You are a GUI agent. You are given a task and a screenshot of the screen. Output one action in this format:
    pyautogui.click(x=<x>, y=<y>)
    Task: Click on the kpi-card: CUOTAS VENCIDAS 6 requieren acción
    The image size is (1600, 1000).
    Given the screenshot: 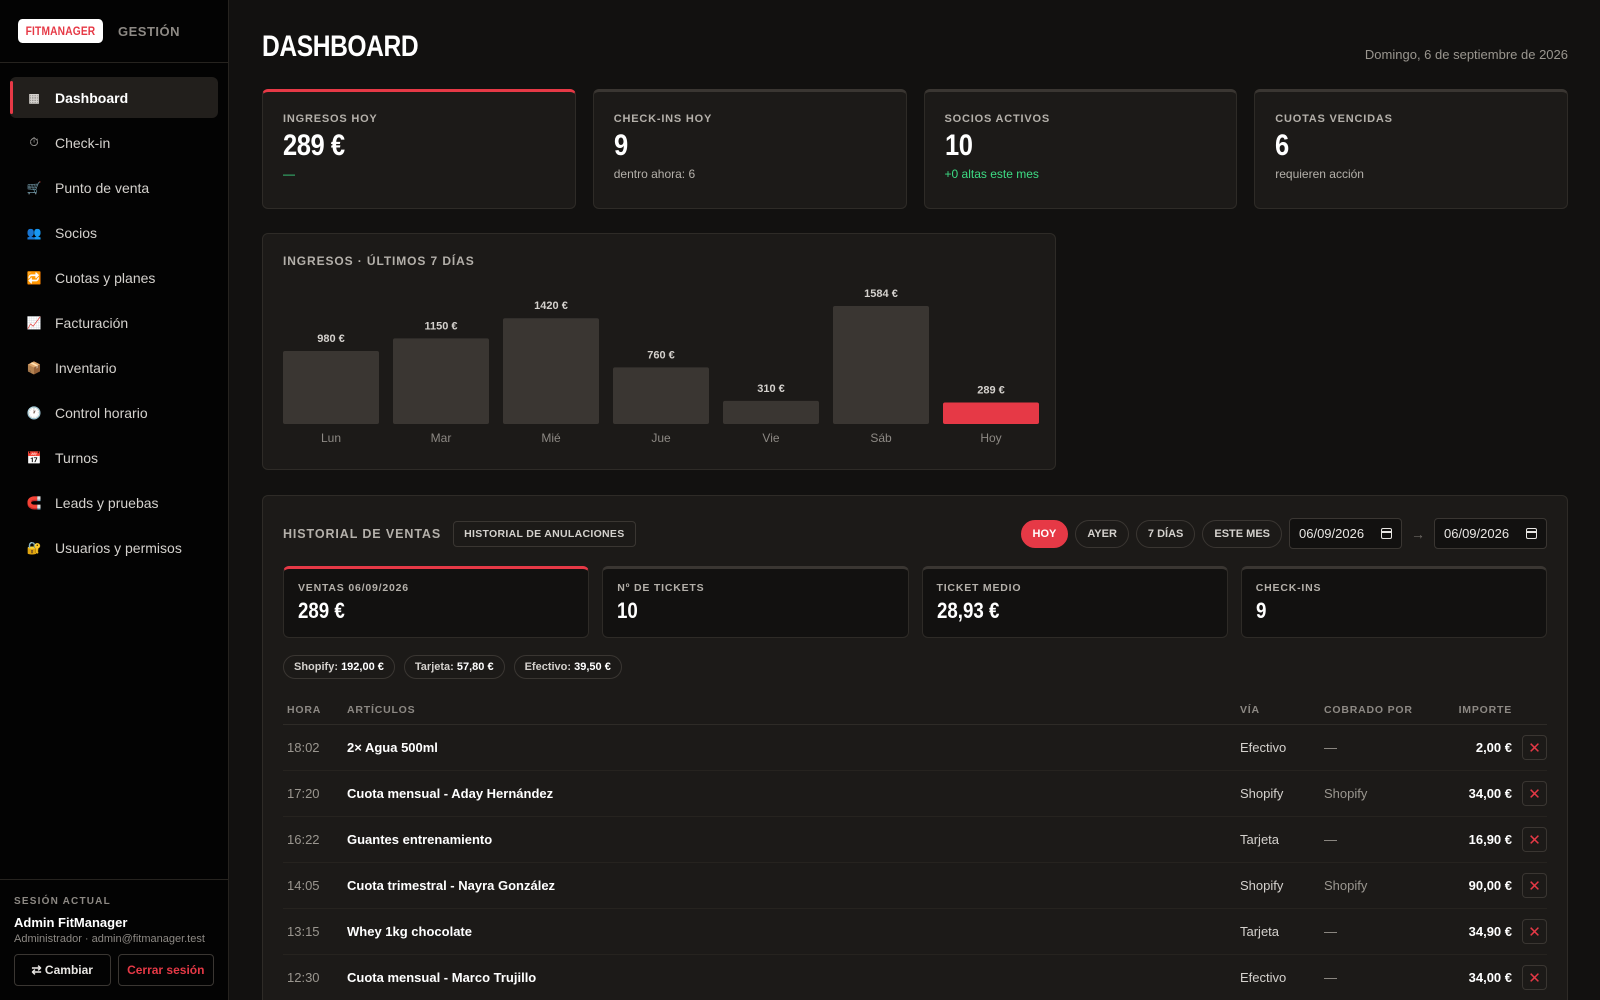 What is the action you would take?
    pyautogui.click(x=1411, y=149)
    